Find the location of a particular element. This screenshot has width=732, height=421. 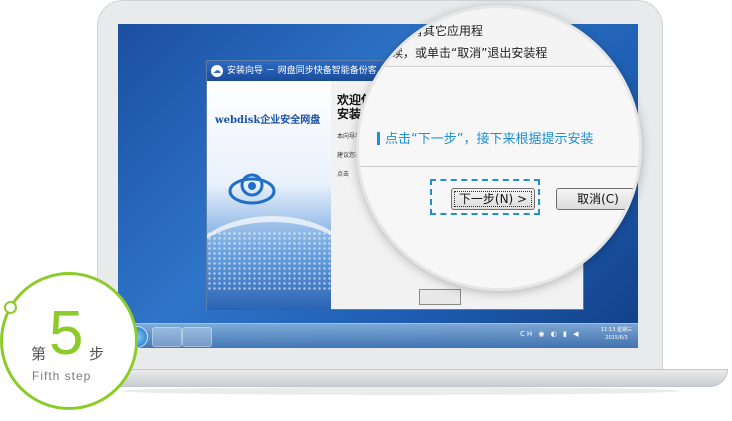

installer-banner: webdisk企业安全网盘 is located at coordinates (269, 195).